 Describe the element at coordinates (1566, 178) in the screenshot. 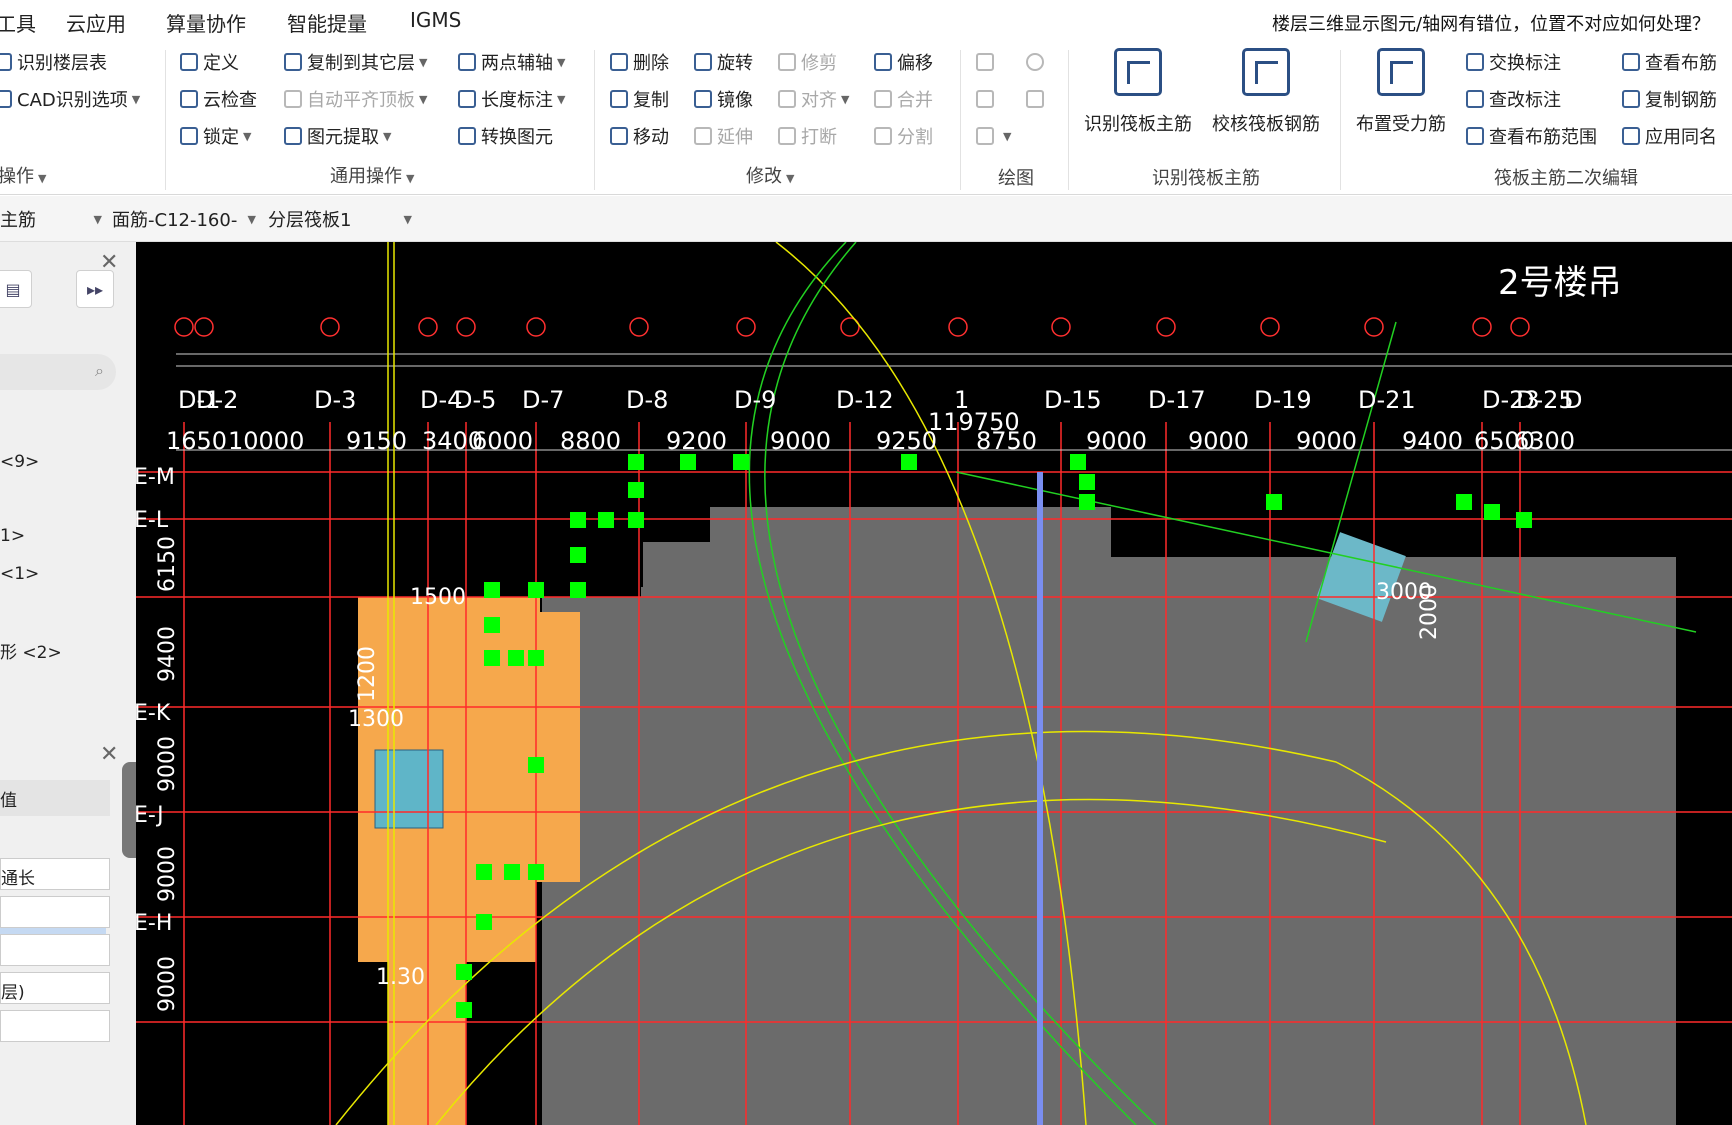

I see `group-label-raft-edit: 筏板主筋二次编辑` at that location.